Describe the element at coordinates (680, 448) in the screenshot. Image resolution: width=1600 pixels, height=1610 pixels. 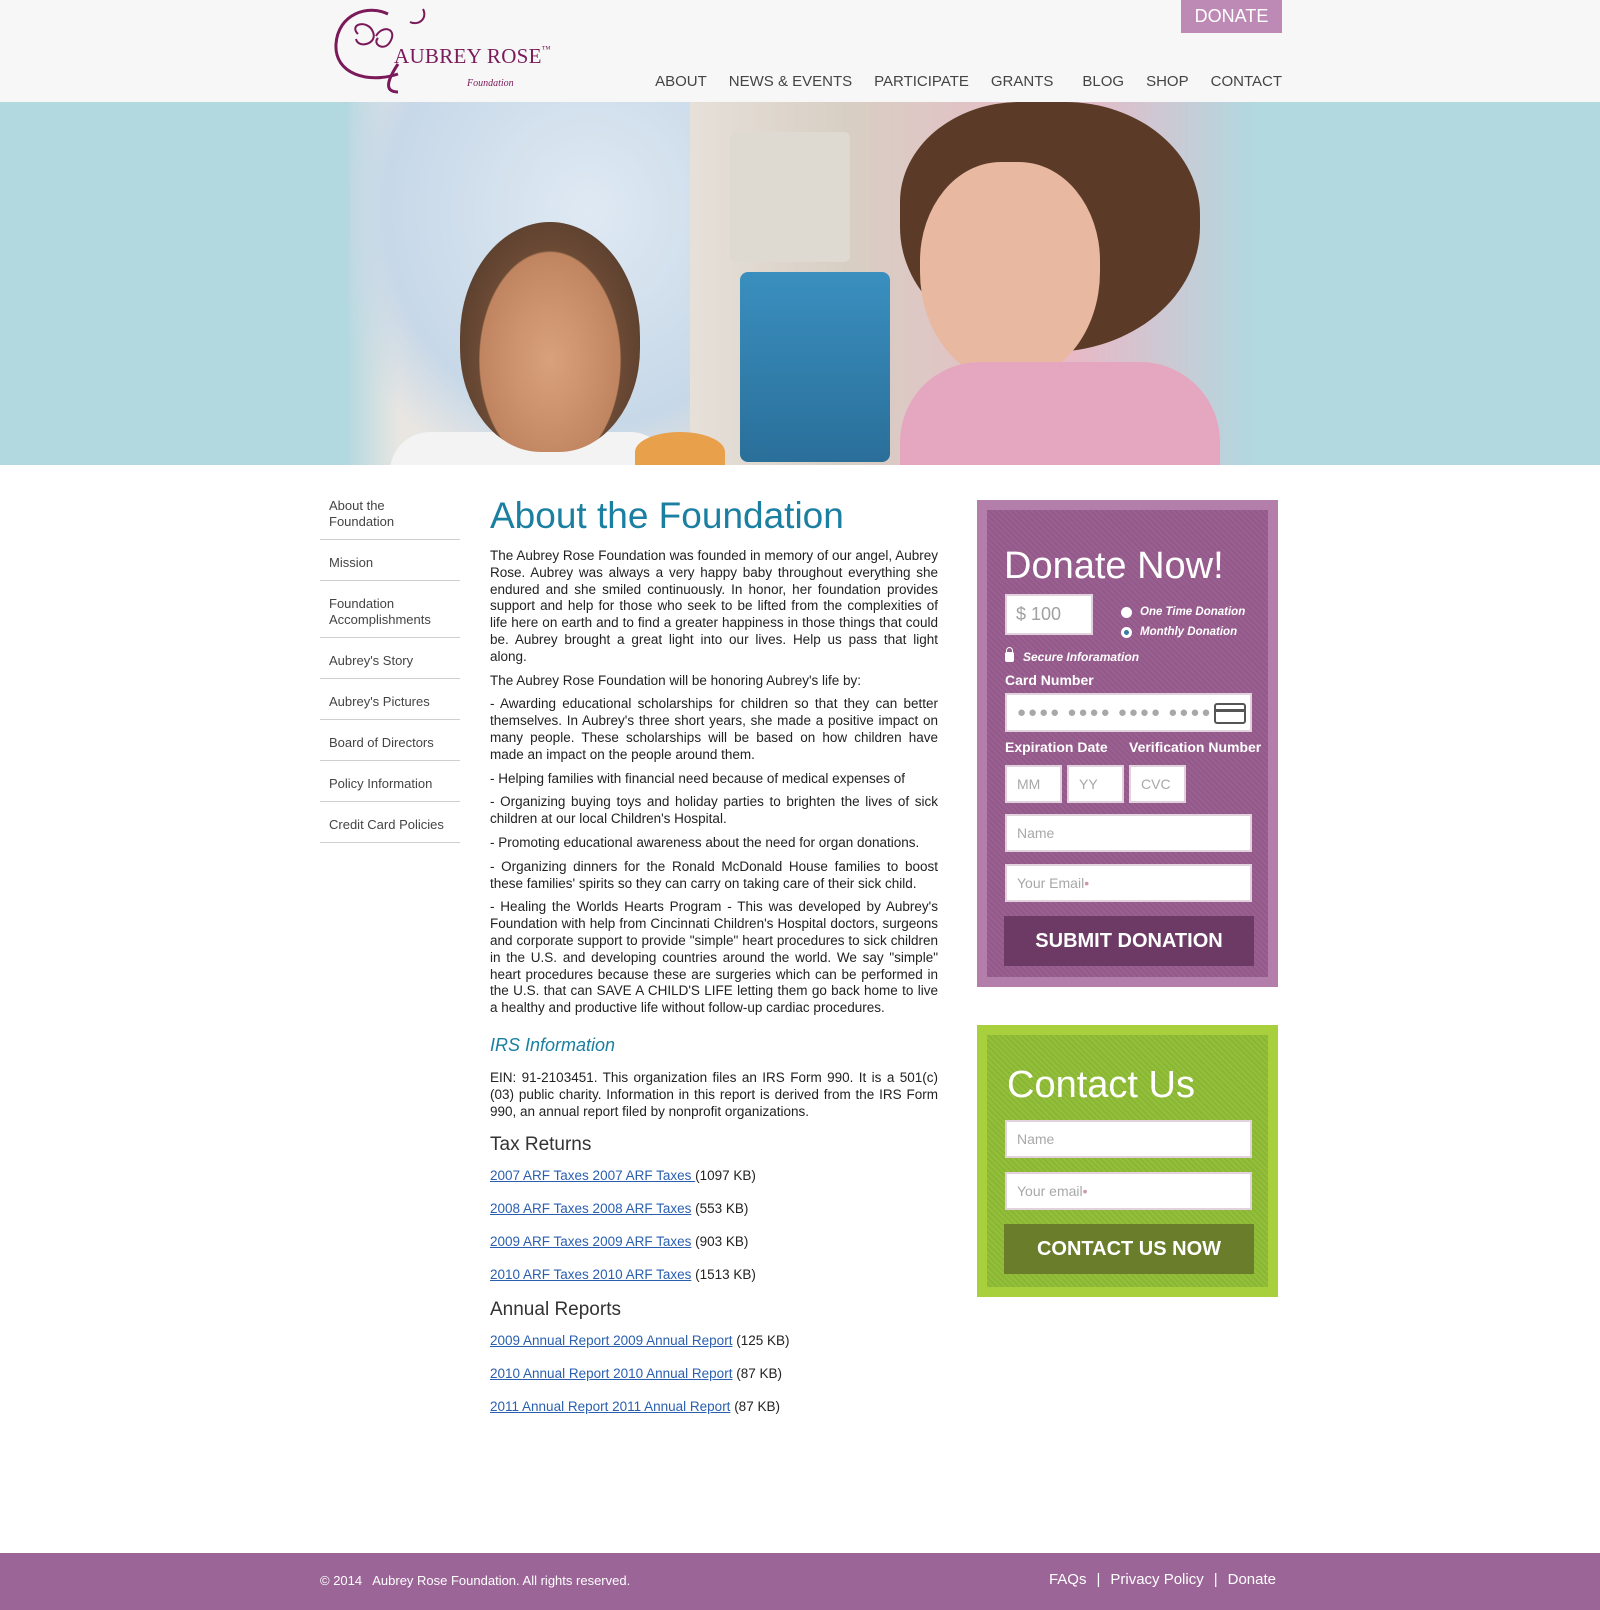
I see `hero-food` at that location.